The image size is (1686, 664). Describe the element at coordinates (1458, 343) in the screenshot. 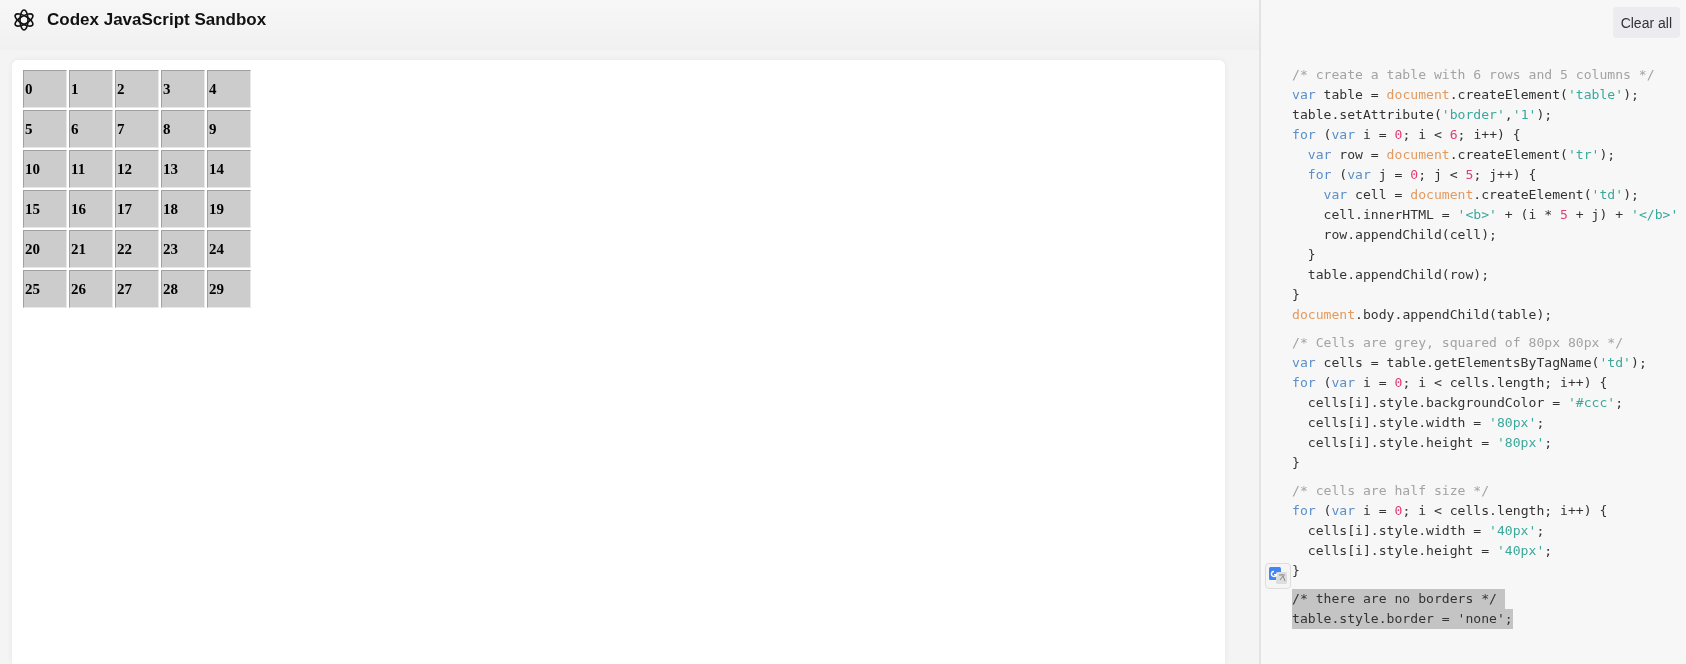

I see `code-line: /* Cells are grey, squared of 80px 80px */` at that location.